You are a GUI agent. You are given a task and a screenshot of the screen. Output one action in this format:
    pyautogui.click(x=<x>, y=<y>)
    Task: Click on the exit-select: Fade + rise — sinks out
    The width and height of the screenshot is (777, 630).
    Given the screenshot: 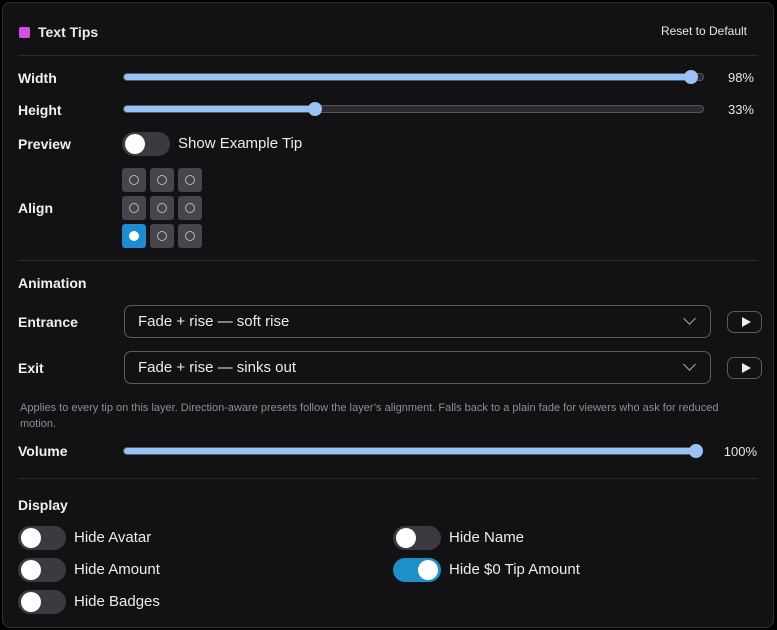 What is the action you would take?
    pyautogui.click(x=417, y=367)
    